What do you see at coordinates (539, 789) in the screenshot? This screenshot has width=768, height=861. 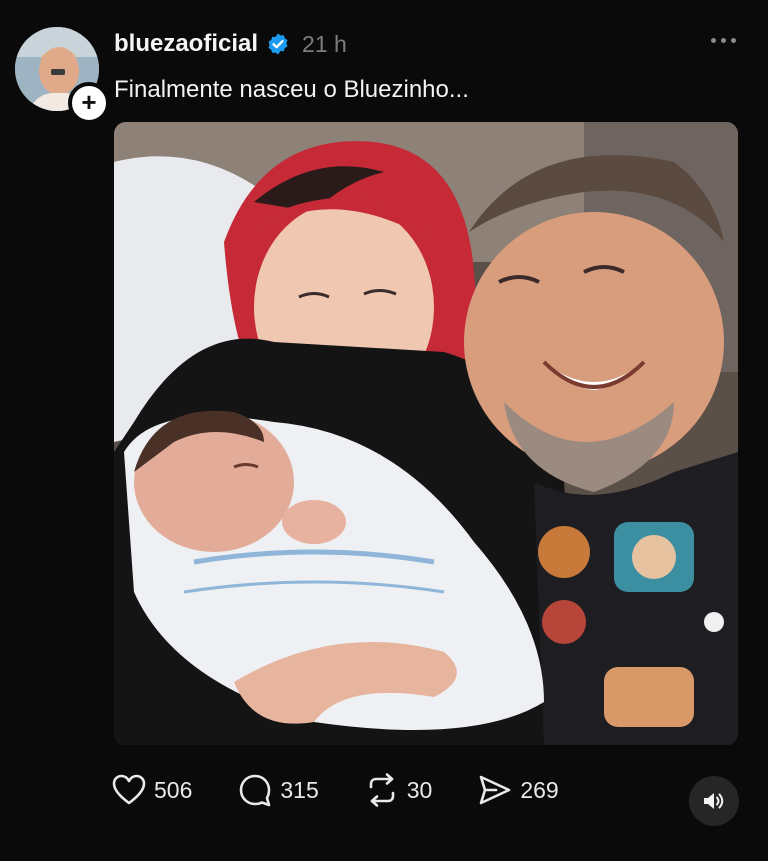 I see `share-count: 269` at bounding box center [539, 789].